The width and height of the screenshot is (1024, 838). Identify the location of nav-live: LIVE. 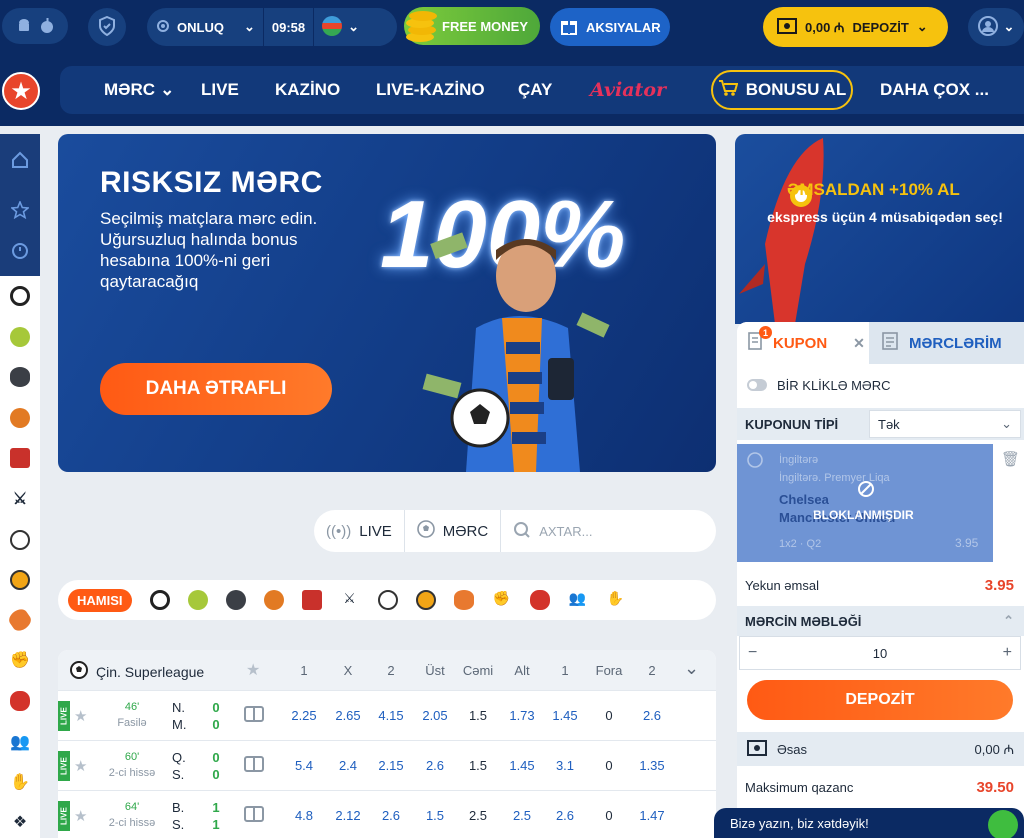
(220, 90).